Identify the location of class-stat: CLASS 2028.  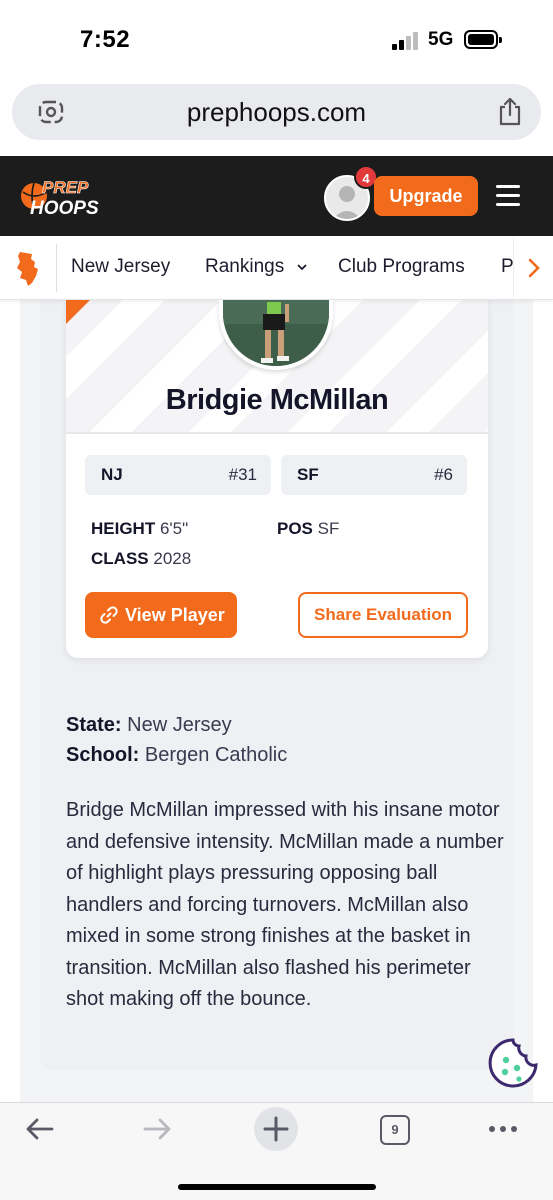
(141, 559).